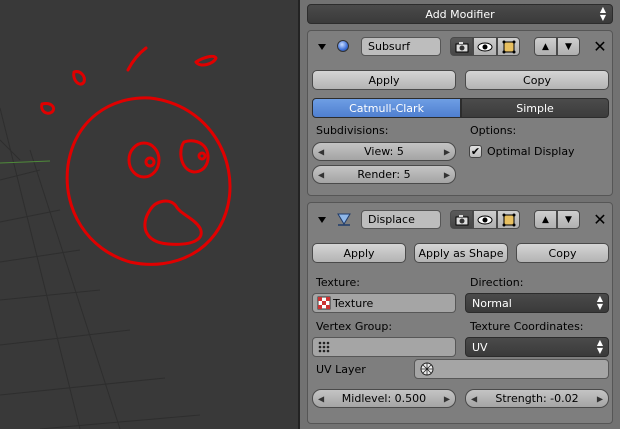 The height and width of the screenshot is (429, 620). Describe the element at coordinates (461, 253) in the screenshot. I see `apply-as-shape-button: Apply as Shape` at that location.